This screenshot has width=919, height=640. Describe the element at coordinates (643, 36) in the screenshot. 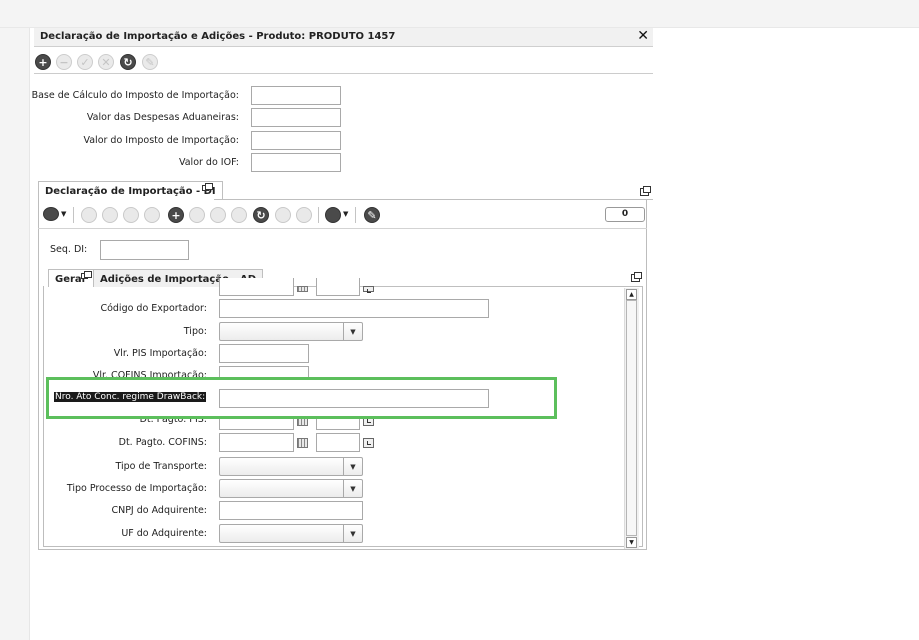

I see `close-icon: ✕` at that location.